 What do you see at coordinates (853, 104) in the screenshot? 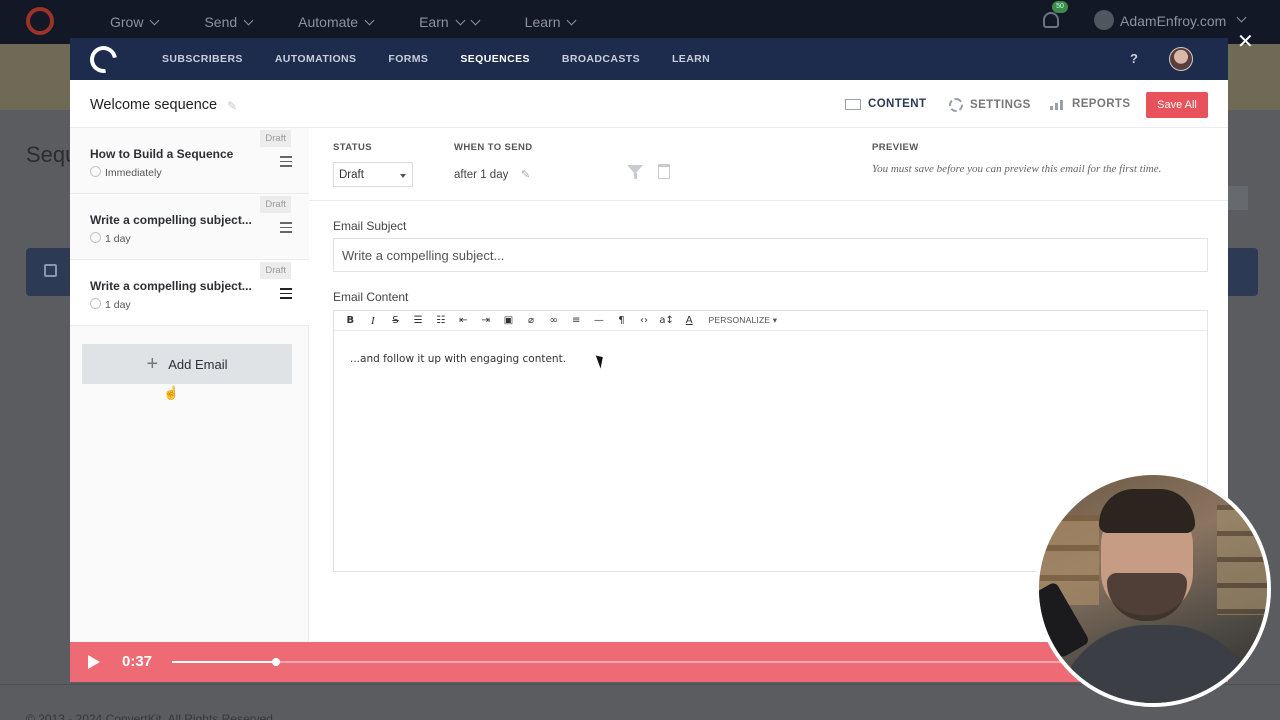
I see `envelope-icon` at bounding box center [853, 104].